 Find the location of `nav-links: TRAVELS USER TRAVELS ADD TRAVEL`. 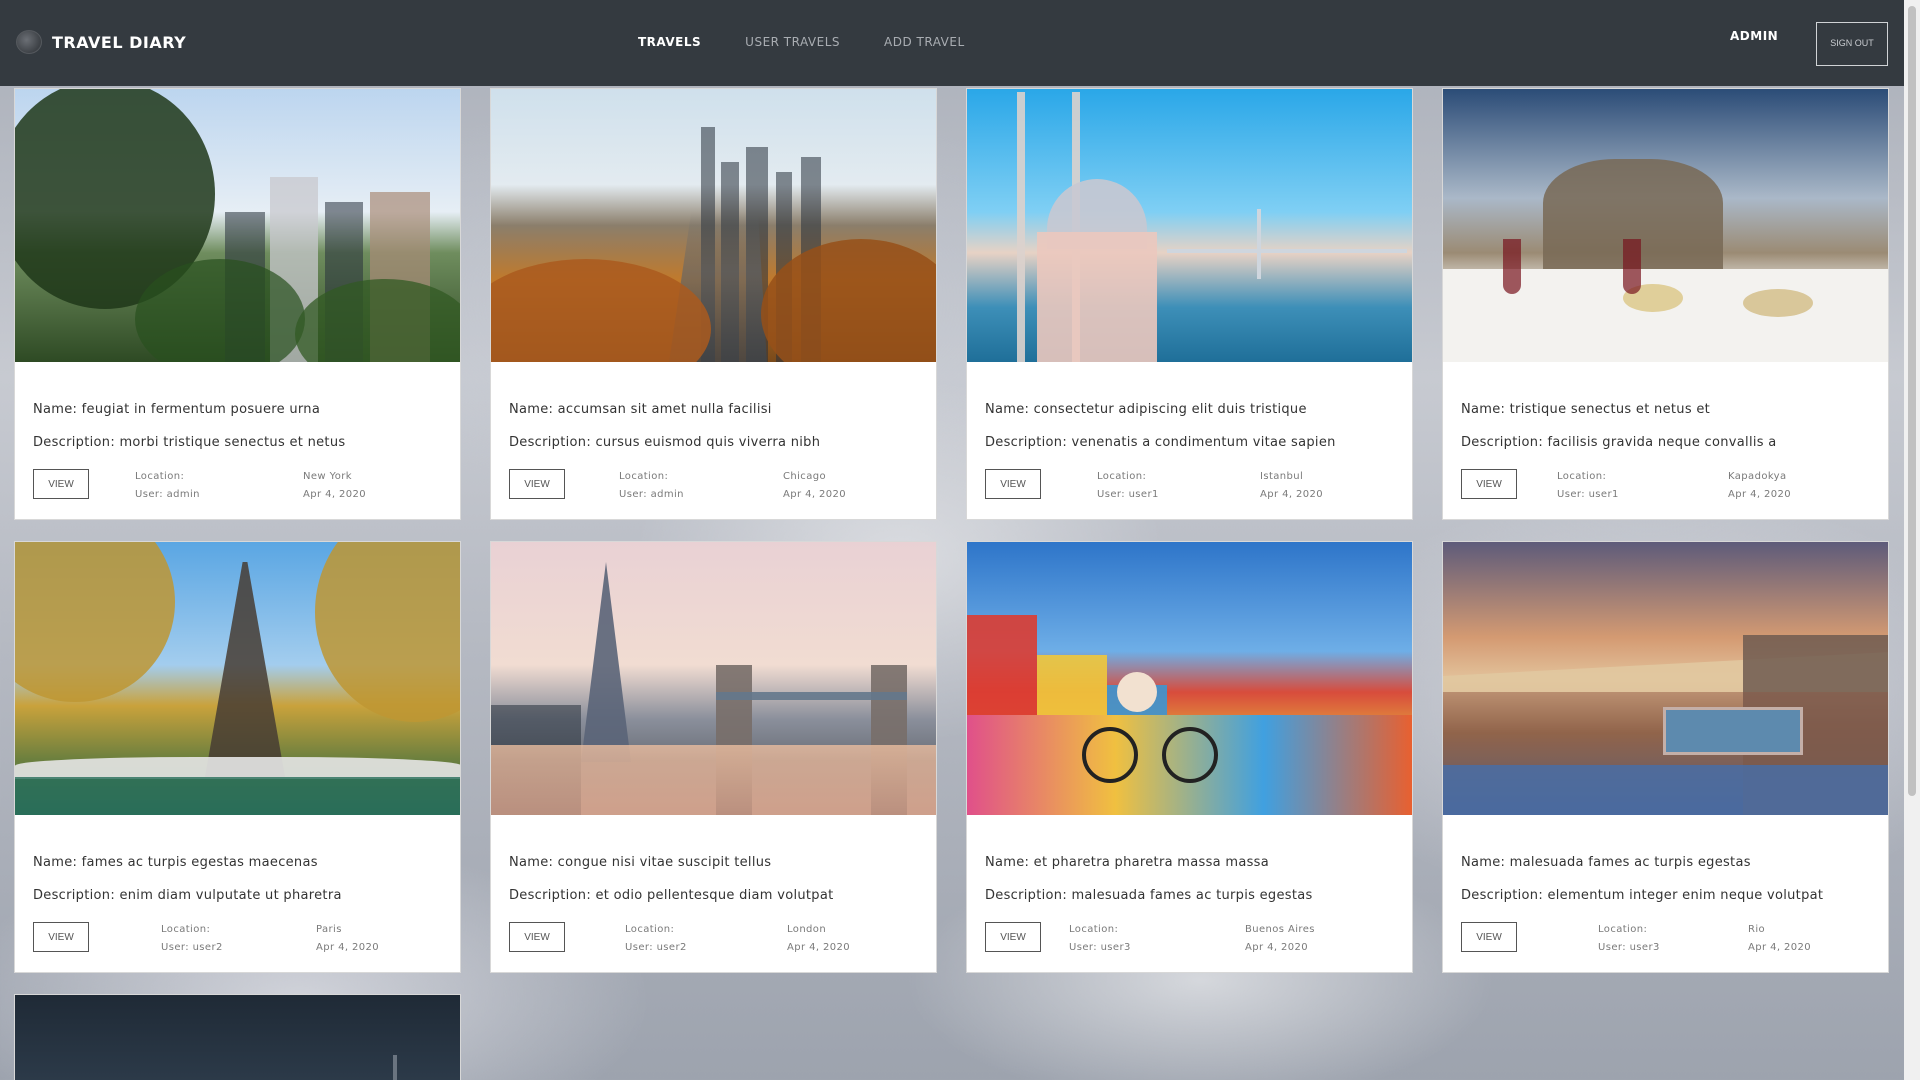

nav-links: TRAVELS USER TRAVELS ADD TRAVEL is located at coordinates (801, 42).